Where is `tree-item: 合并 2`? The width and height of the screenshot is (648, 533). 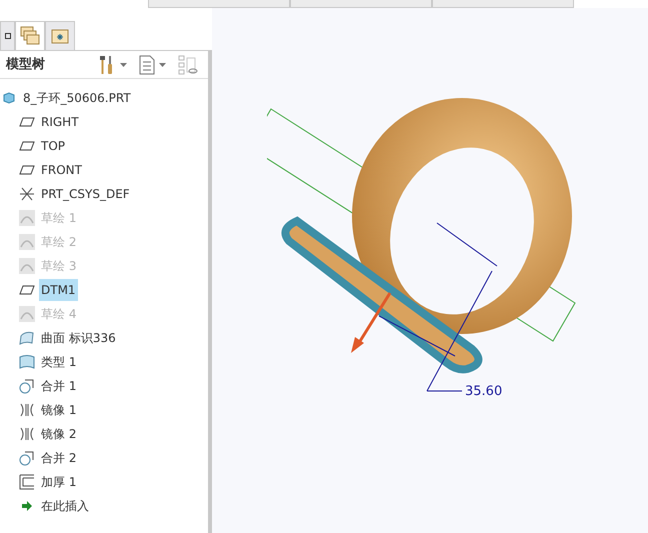
tree-item: 合并 2 is located at coordinates (58, 458).